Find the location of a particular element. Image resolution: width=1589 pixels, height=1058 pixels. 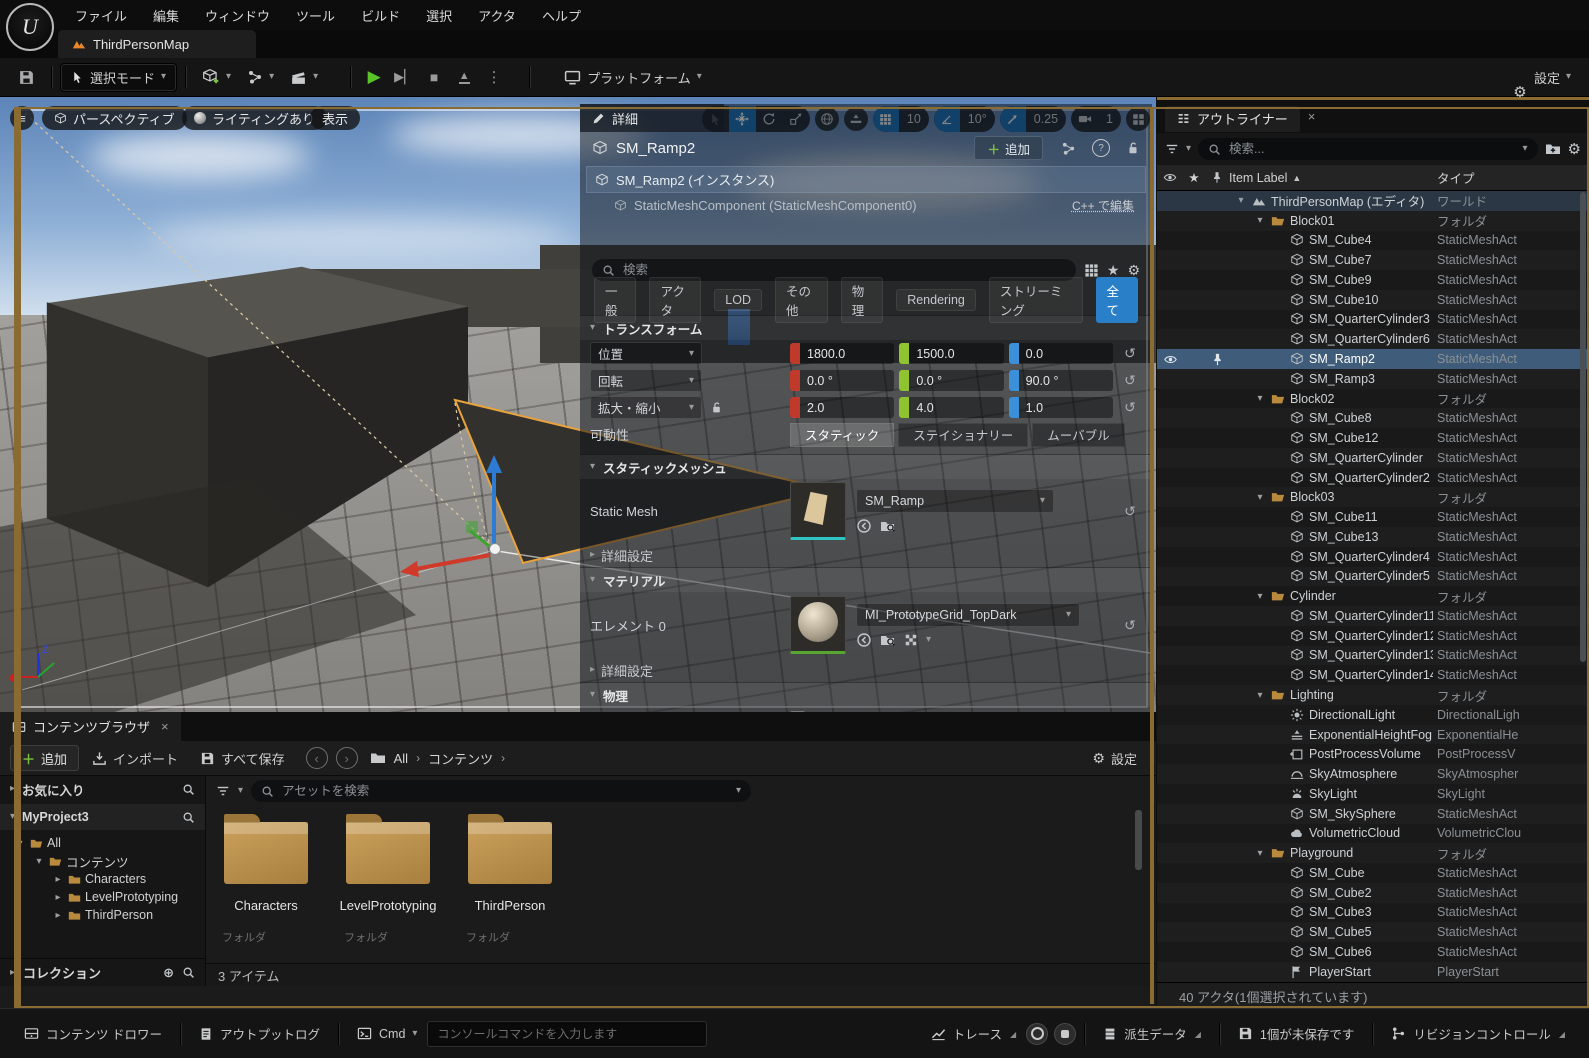

scale-lock-icon is located at coordinates (716, 407).